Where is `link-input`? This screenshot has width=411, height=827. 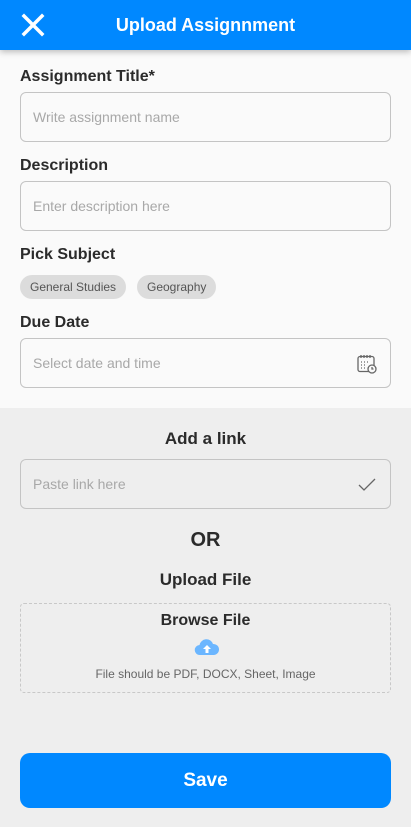
link-input is located at coordinates (205, 484).